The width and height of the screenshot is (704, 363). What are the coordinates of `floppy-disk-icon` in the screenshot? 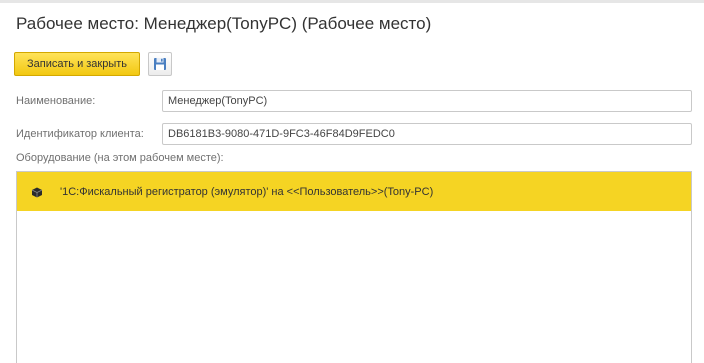 It's located at (160, 64).